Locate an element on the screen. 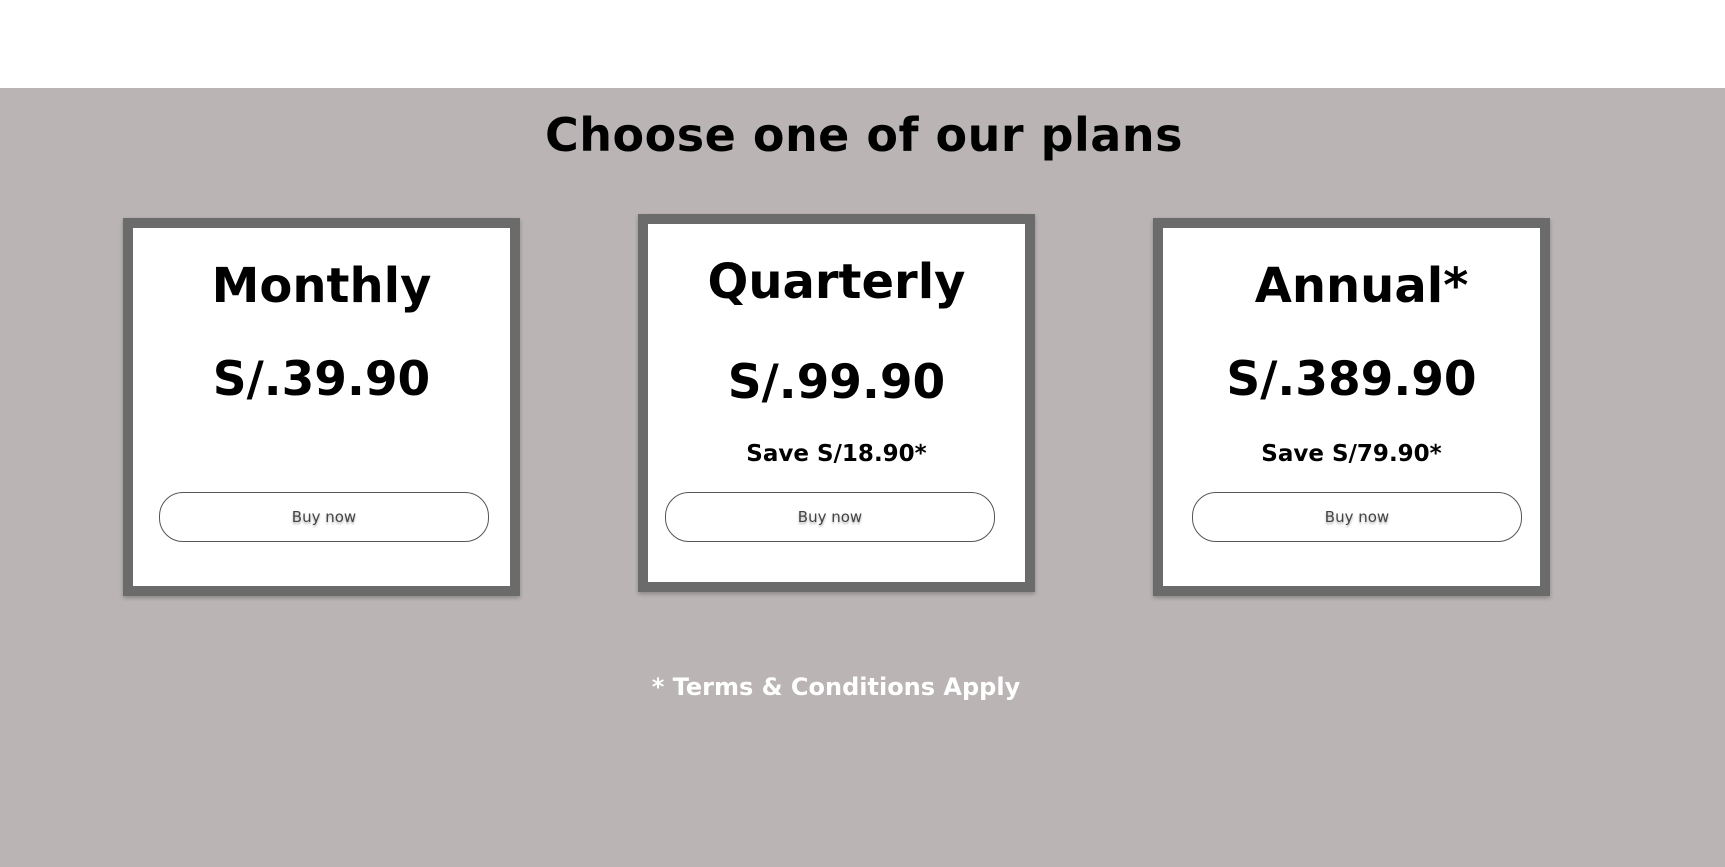 Image resolution: width=1725 pixels, height=867 pixels. plan-card-quarterly: Quarterly S/.99.90 Save S/18.90* Buy now is located at coordinates (836, 403).